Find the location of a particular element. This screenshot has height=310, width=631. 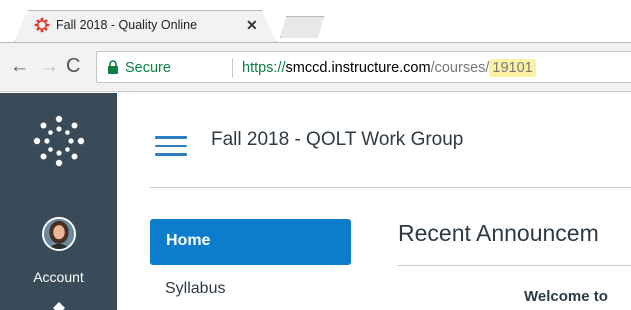

address-divider is located at coordinates (232, 68).